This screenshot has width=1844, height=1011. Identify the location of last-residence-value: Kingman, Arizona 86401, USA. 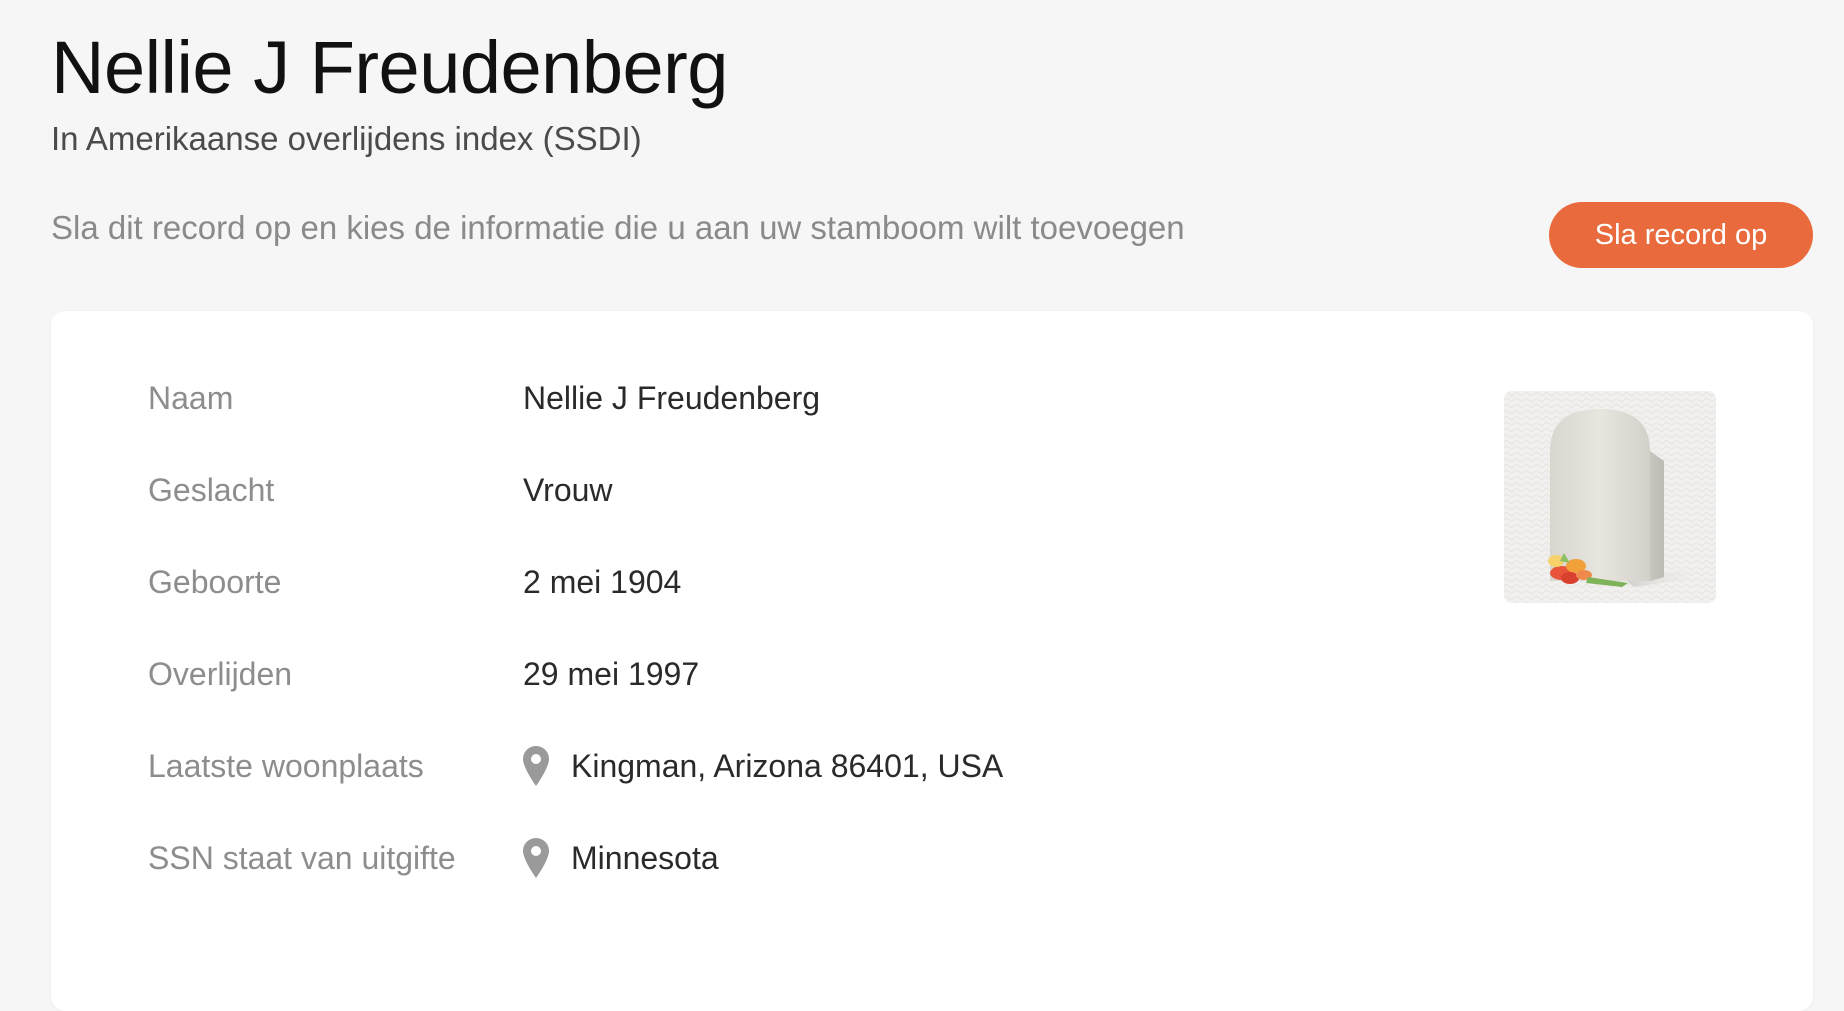
(787, 766).